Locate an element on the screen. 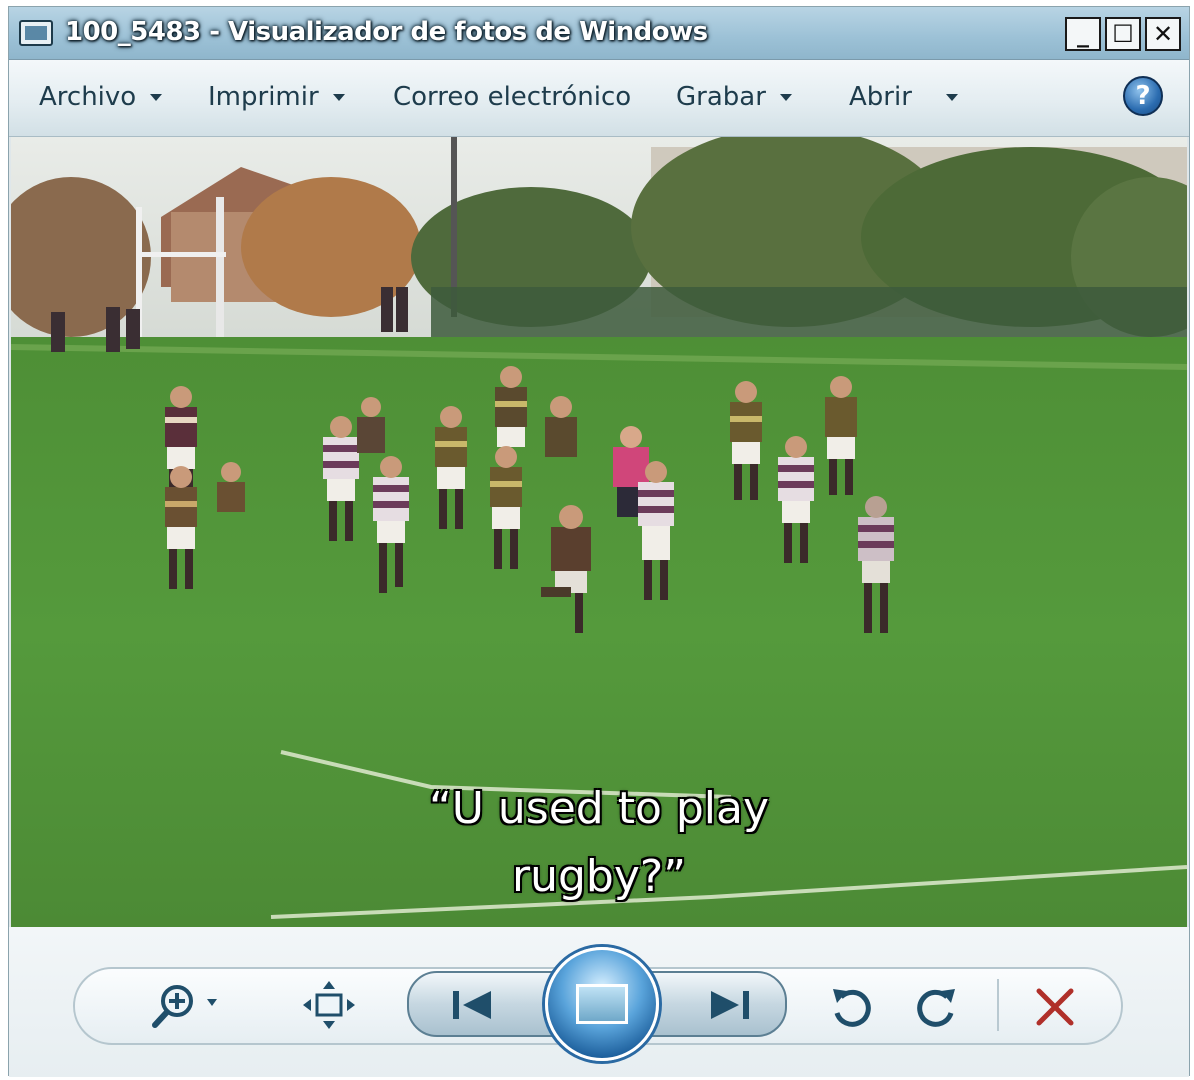 This screenshot has width=1194, height=1080. slideshow-icon is located at coordinates (602, 1004).